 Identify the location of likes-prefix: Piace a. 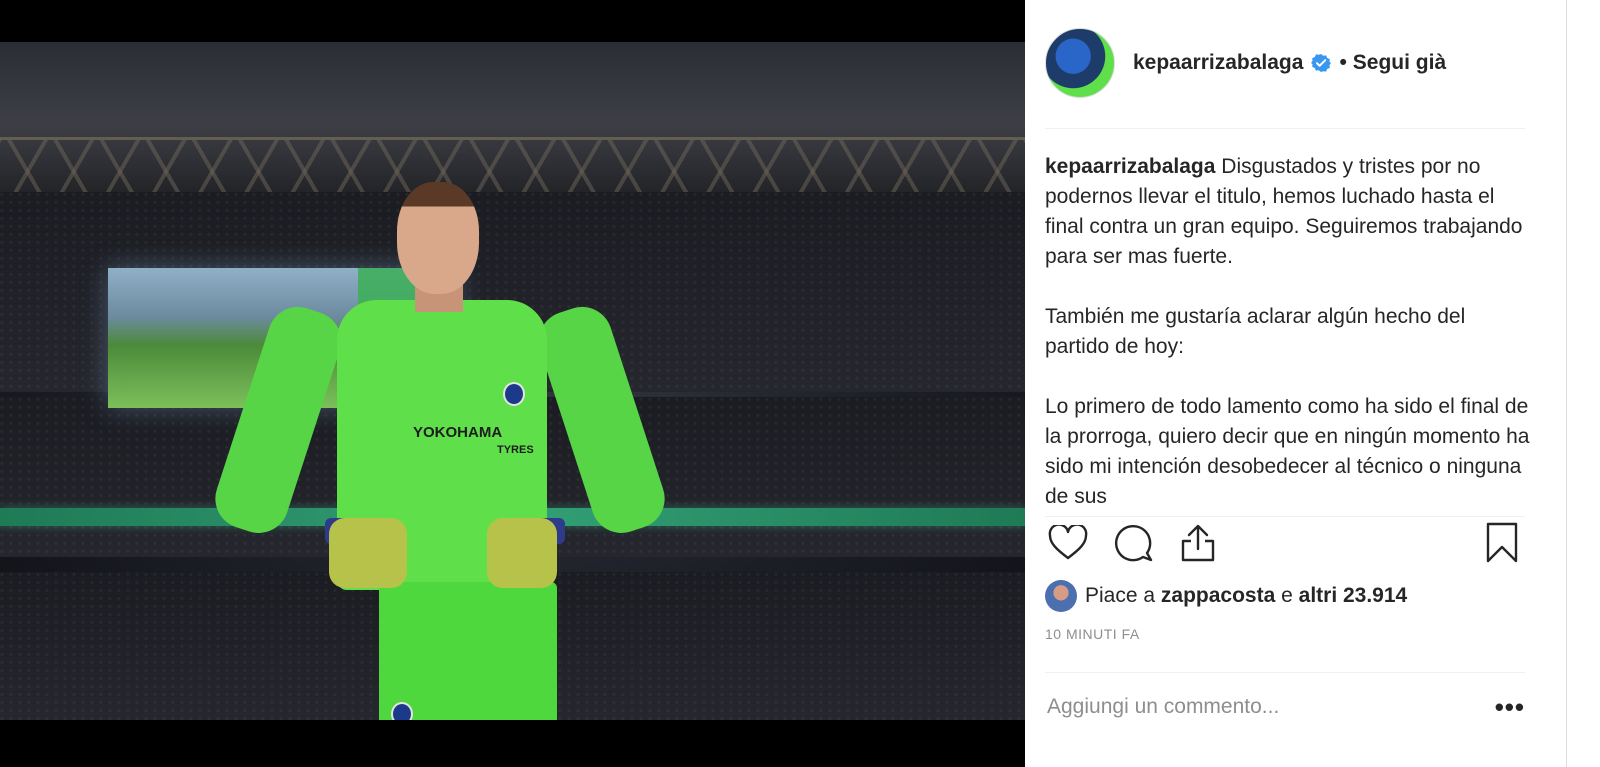
(1120, 595).